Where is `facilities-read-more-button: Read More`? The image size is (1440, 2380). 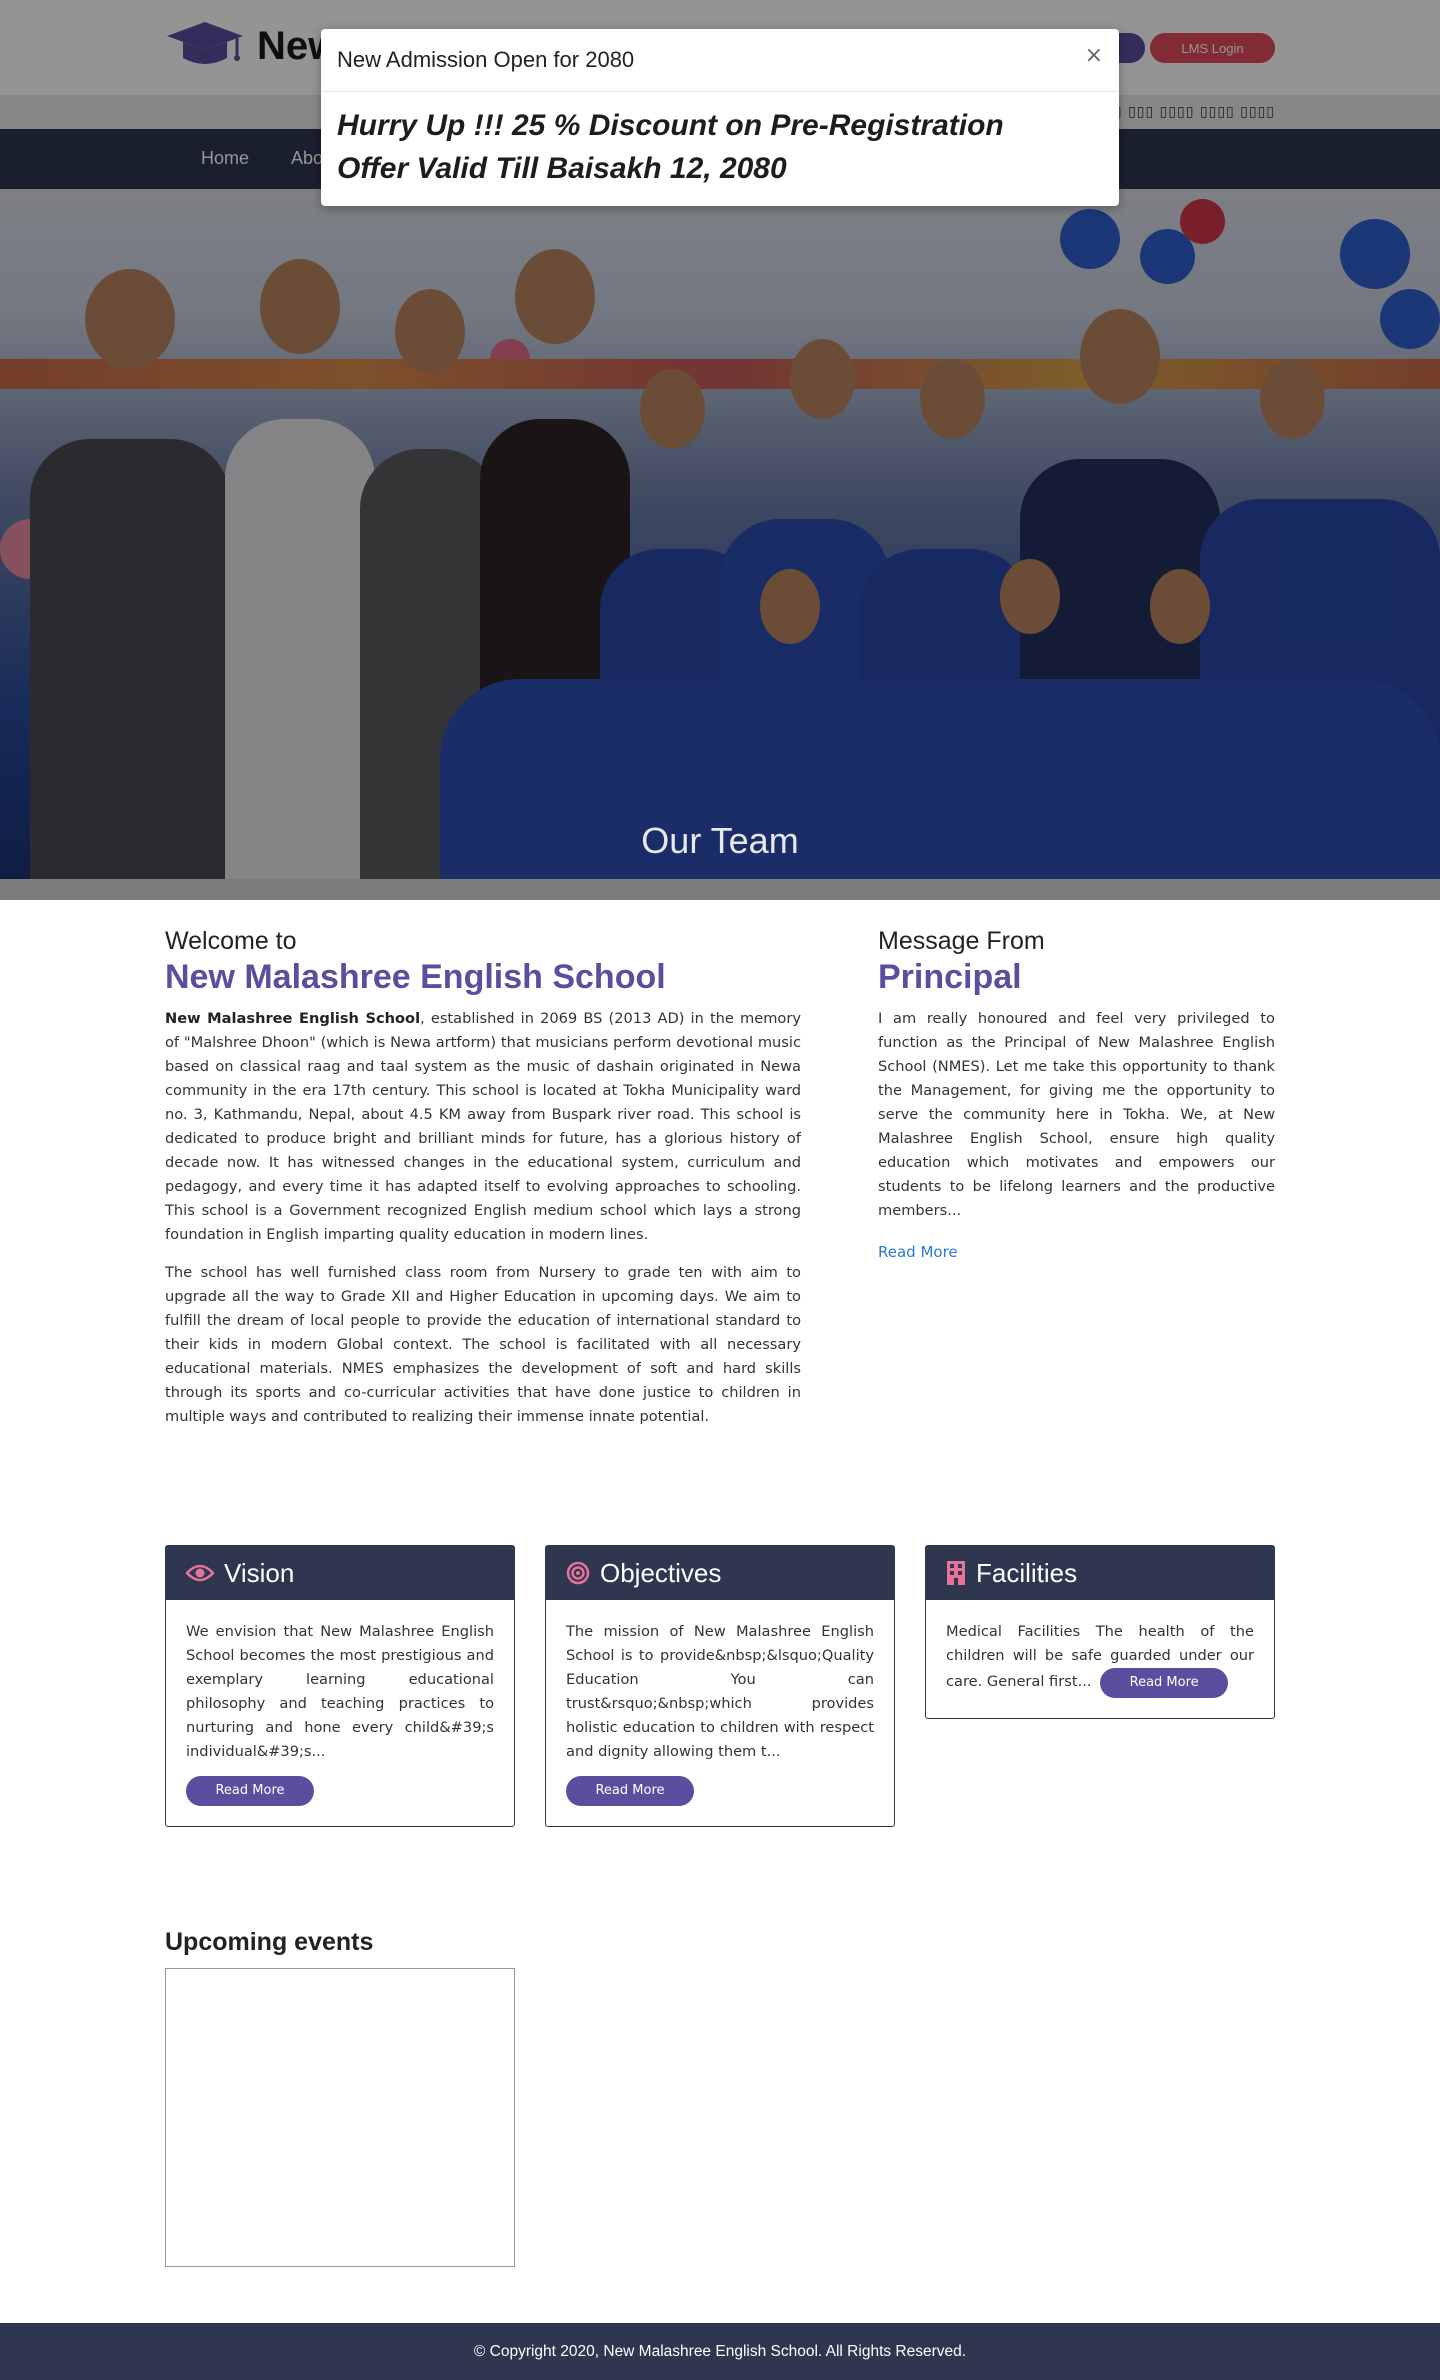 facilities-read-more-button: Read More is located at coordinates (1164, 1683).